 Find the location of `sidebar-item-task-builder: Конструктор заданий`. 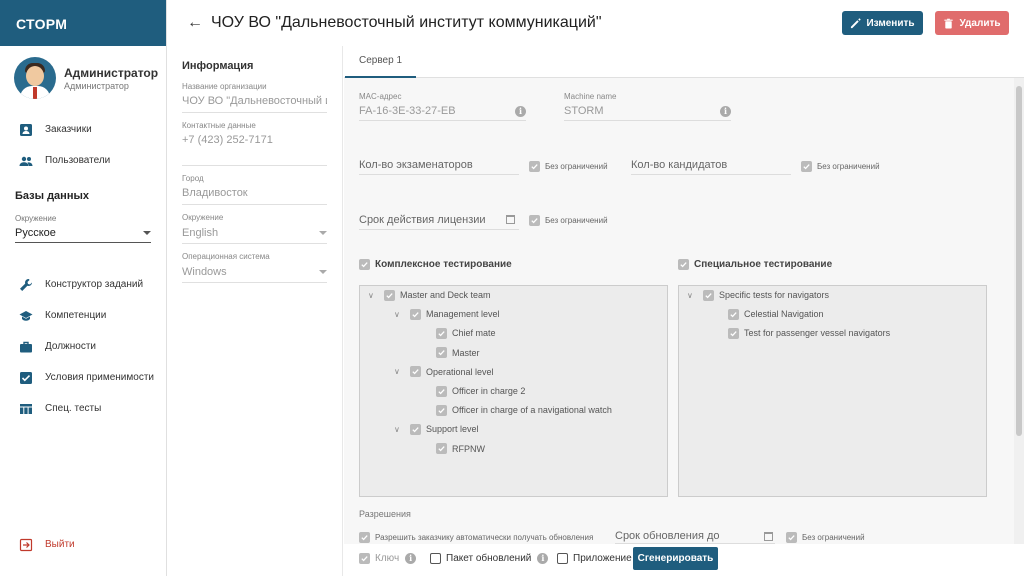

sidebar-item-task-builder: Конструктор заданий is located at coordinates (83, 284).